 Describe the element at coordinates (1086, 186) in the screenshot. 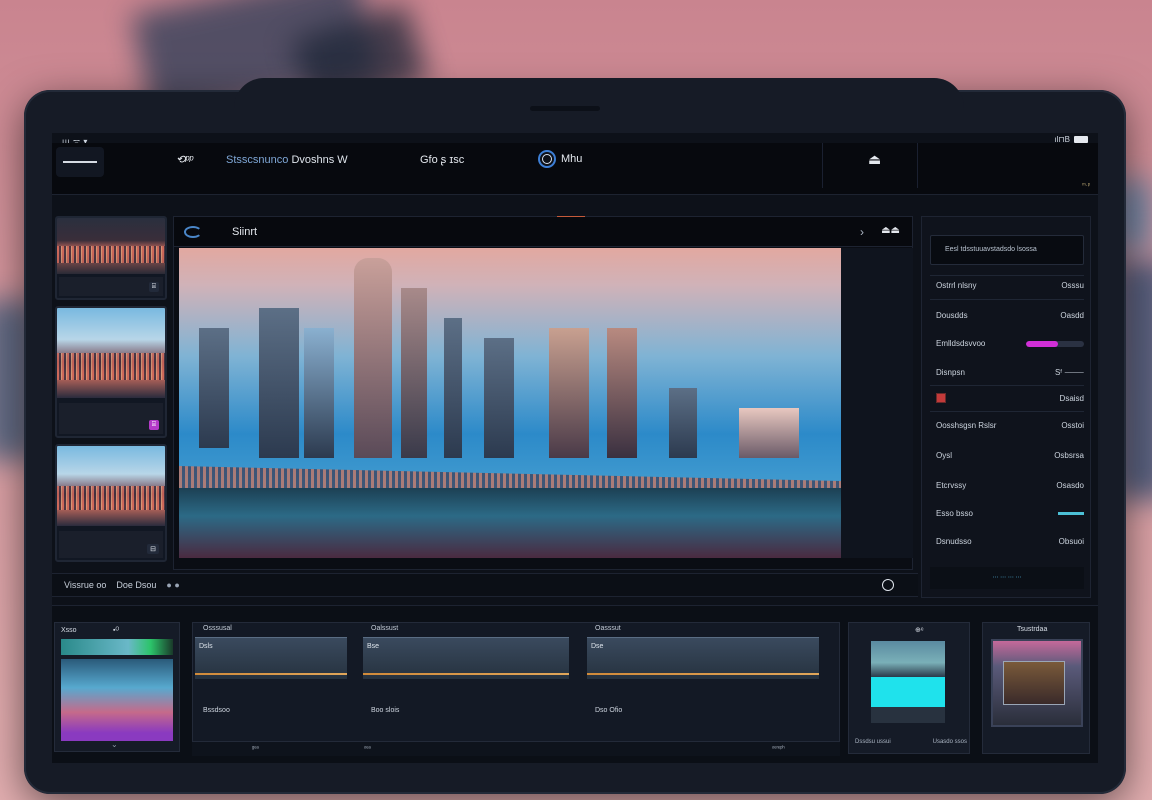

I see `mini-stat: ᵐ·ᵖ` at that location.